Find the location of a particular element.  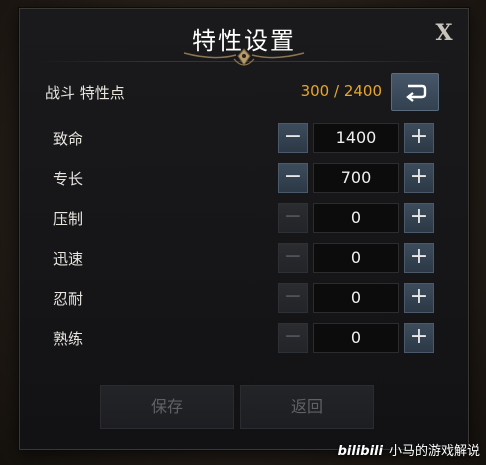

reset-button is located at coordinates (415, 92).